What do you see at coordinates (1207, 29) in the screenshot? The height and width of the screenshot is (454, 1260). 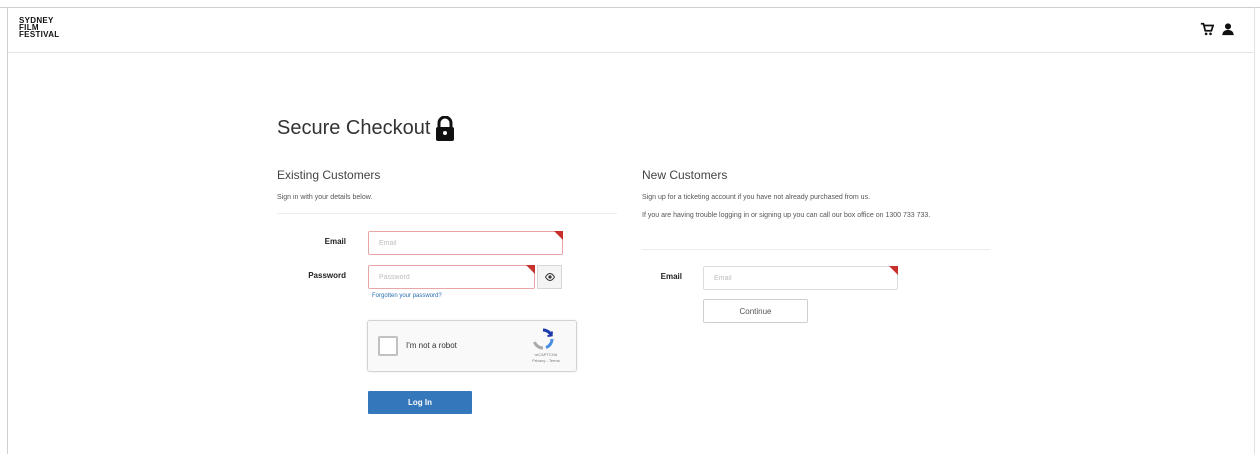 I see `cart-icon` at bounding box center [1207, 29].